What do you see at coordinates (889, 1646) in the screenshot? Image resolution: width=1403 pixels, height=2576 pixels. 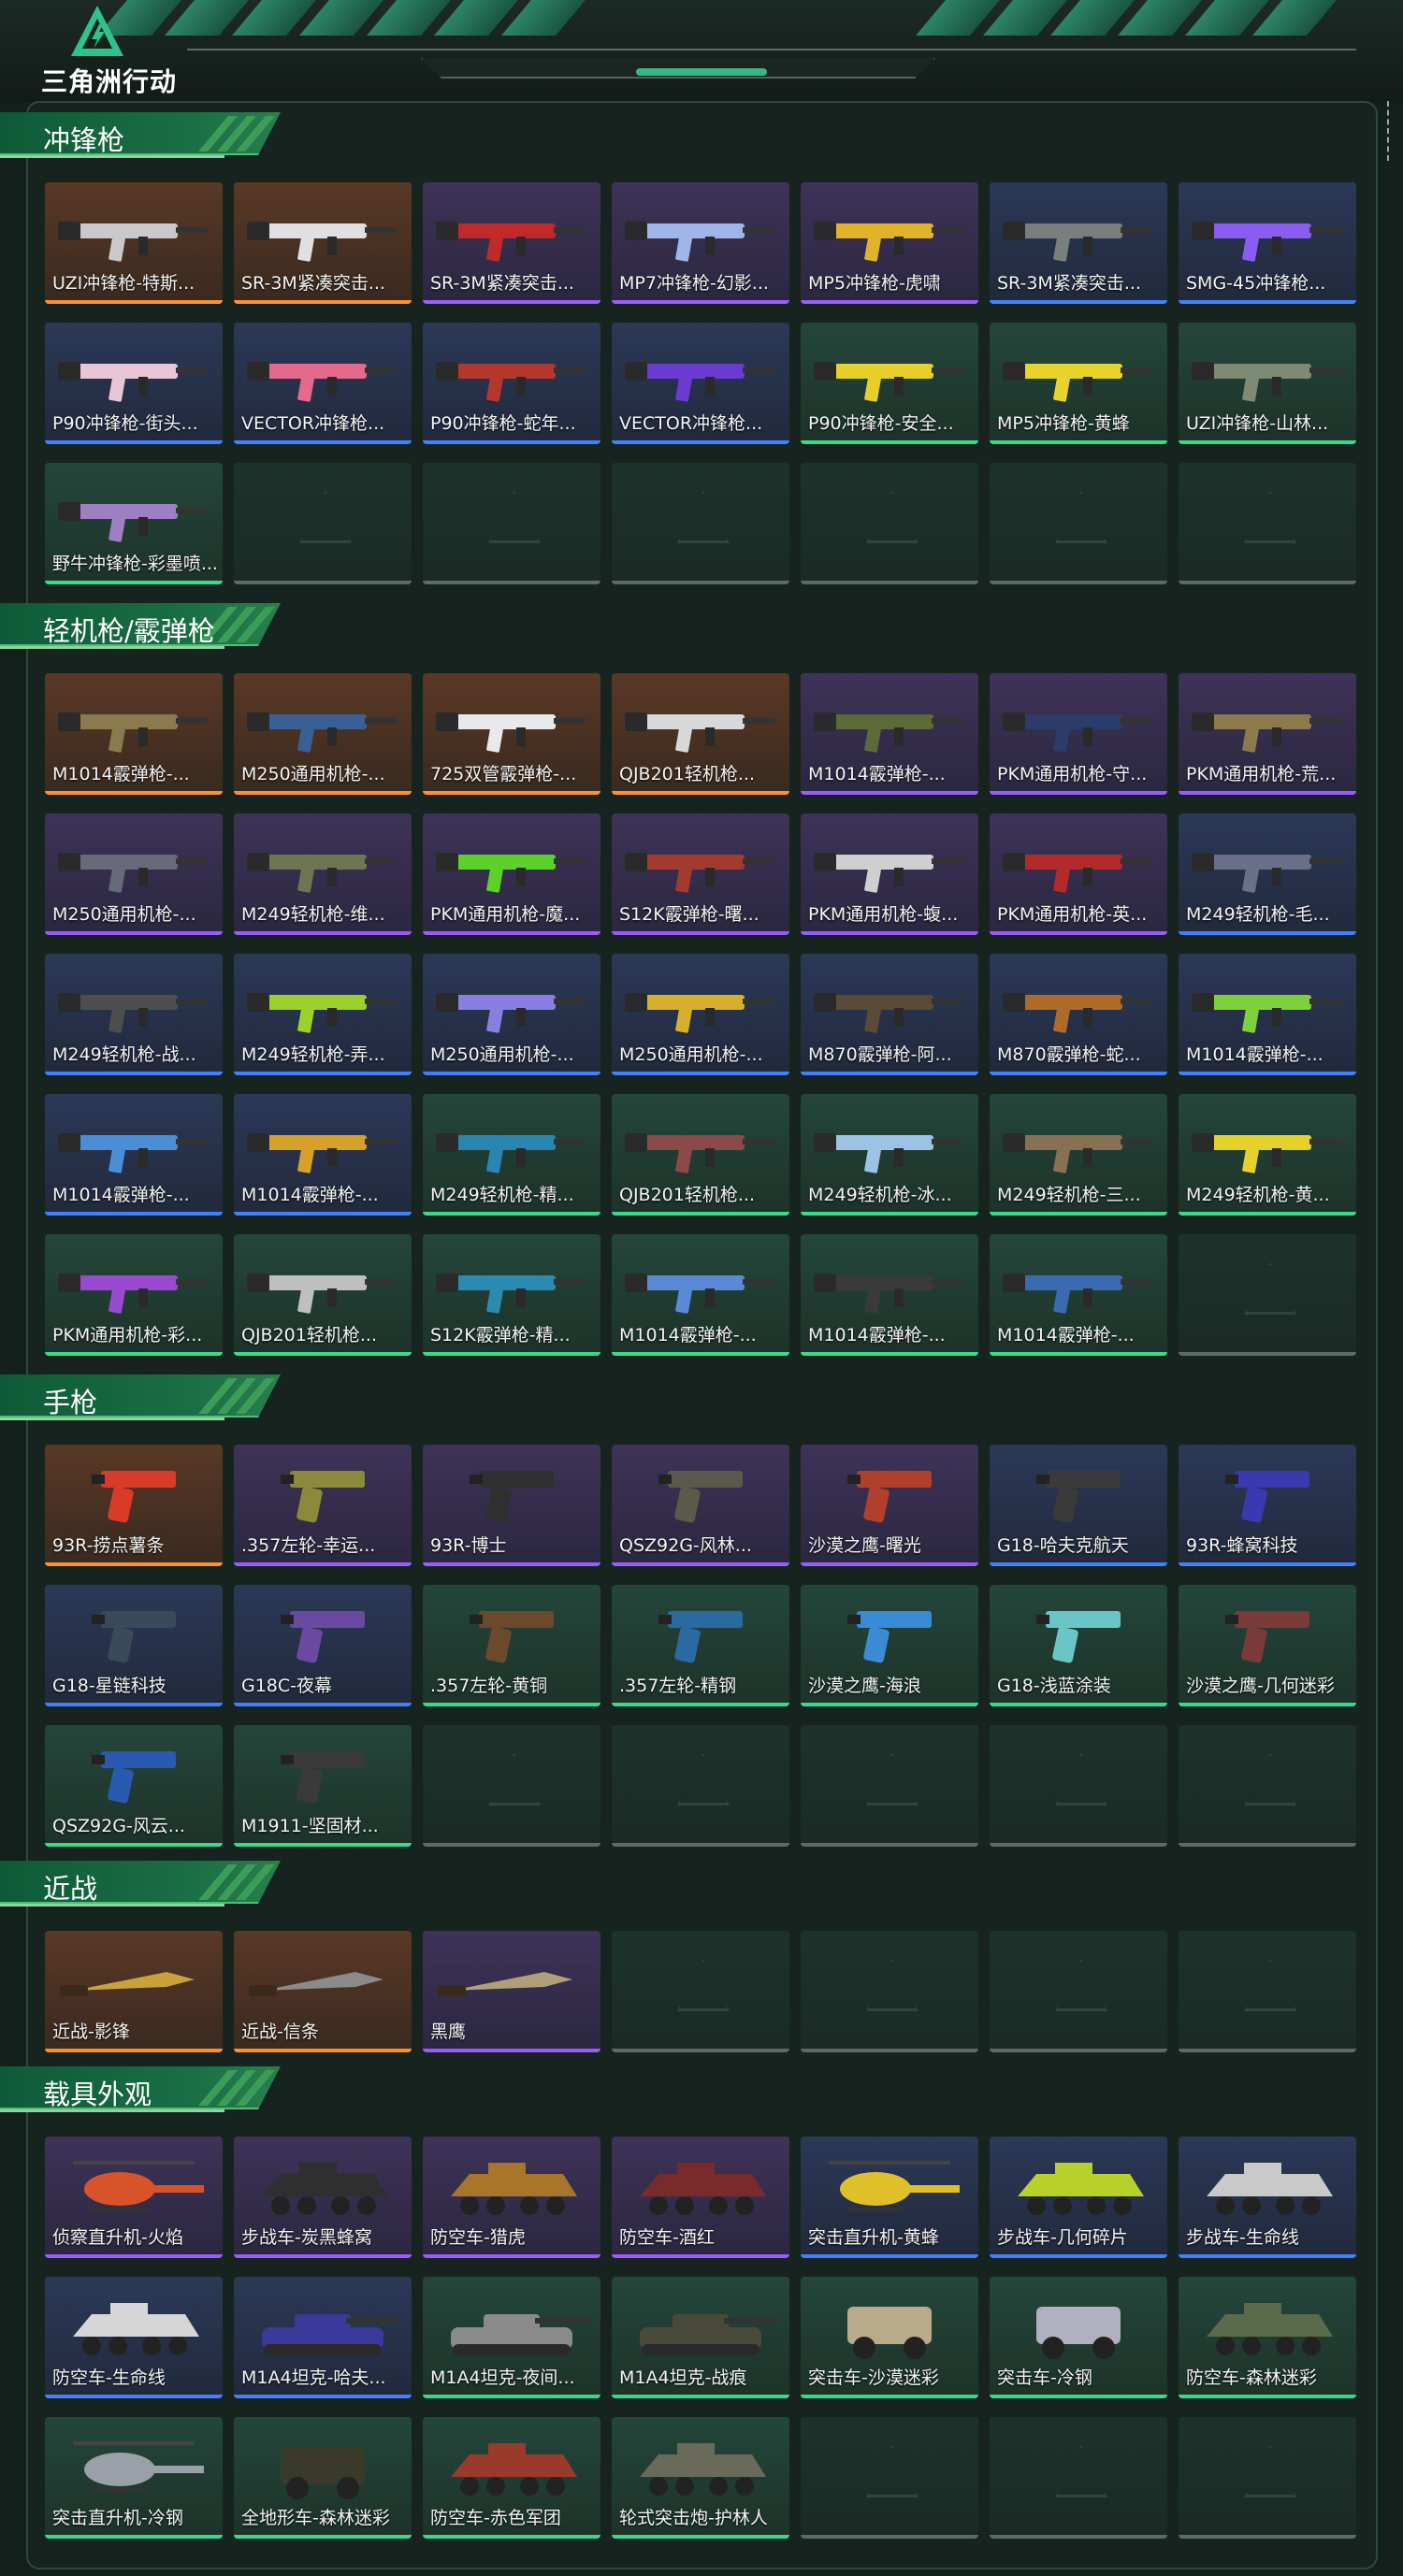 I see `item-card: 沙漠之鹰-海浪` at bounding box center [889, 1646].